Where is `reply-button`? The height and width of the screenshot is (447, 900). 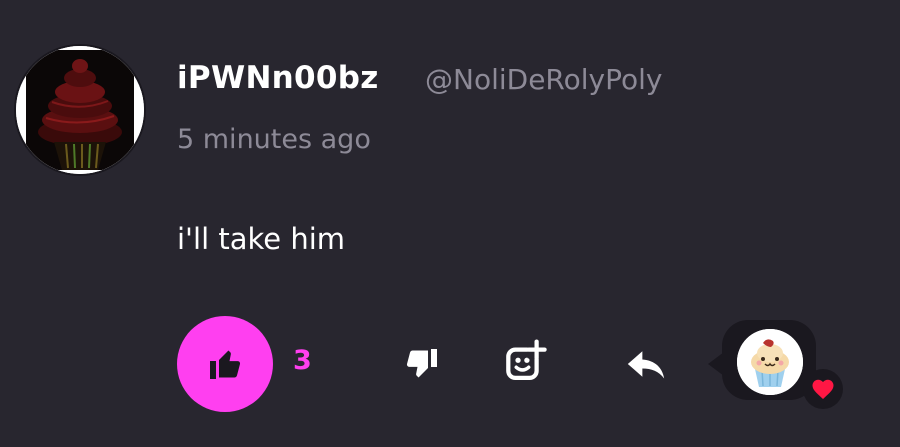 reply-button is located at coordinates (646, 364).